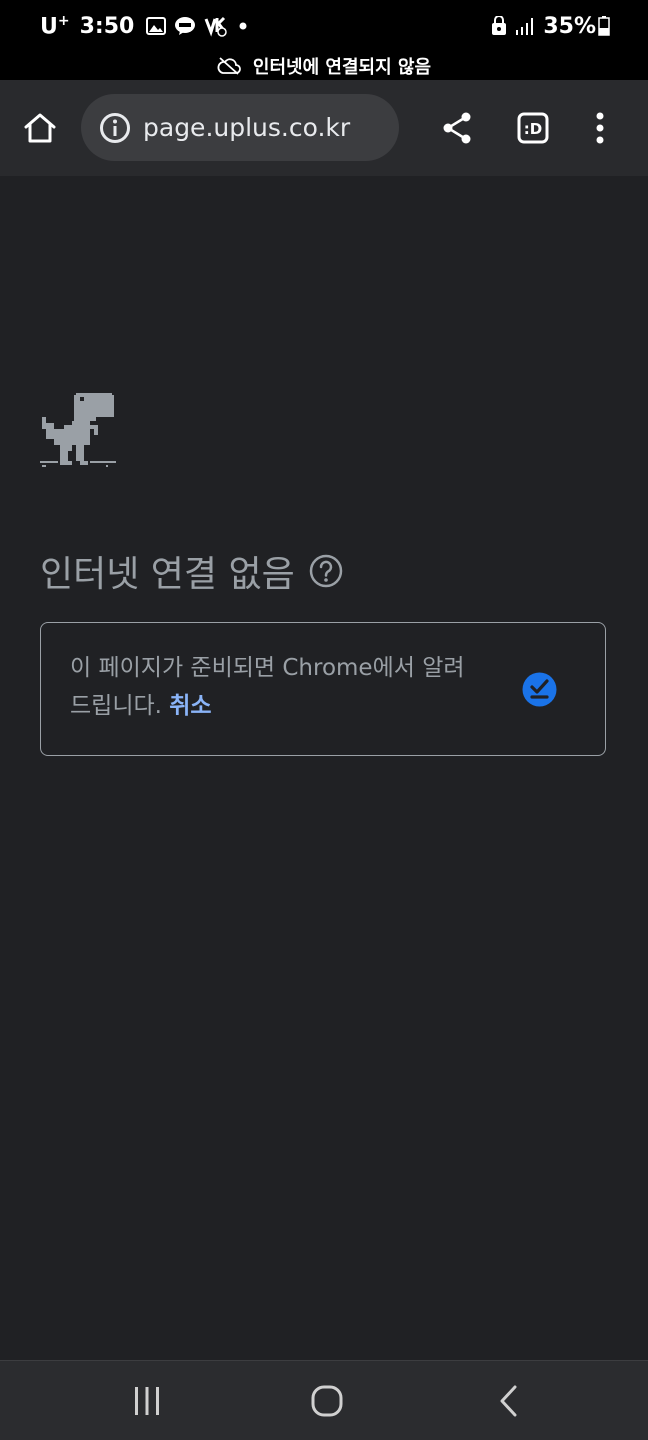 The image size is (648, 1440). I want to click on battery-percentage: 35%, so click(569, 26).